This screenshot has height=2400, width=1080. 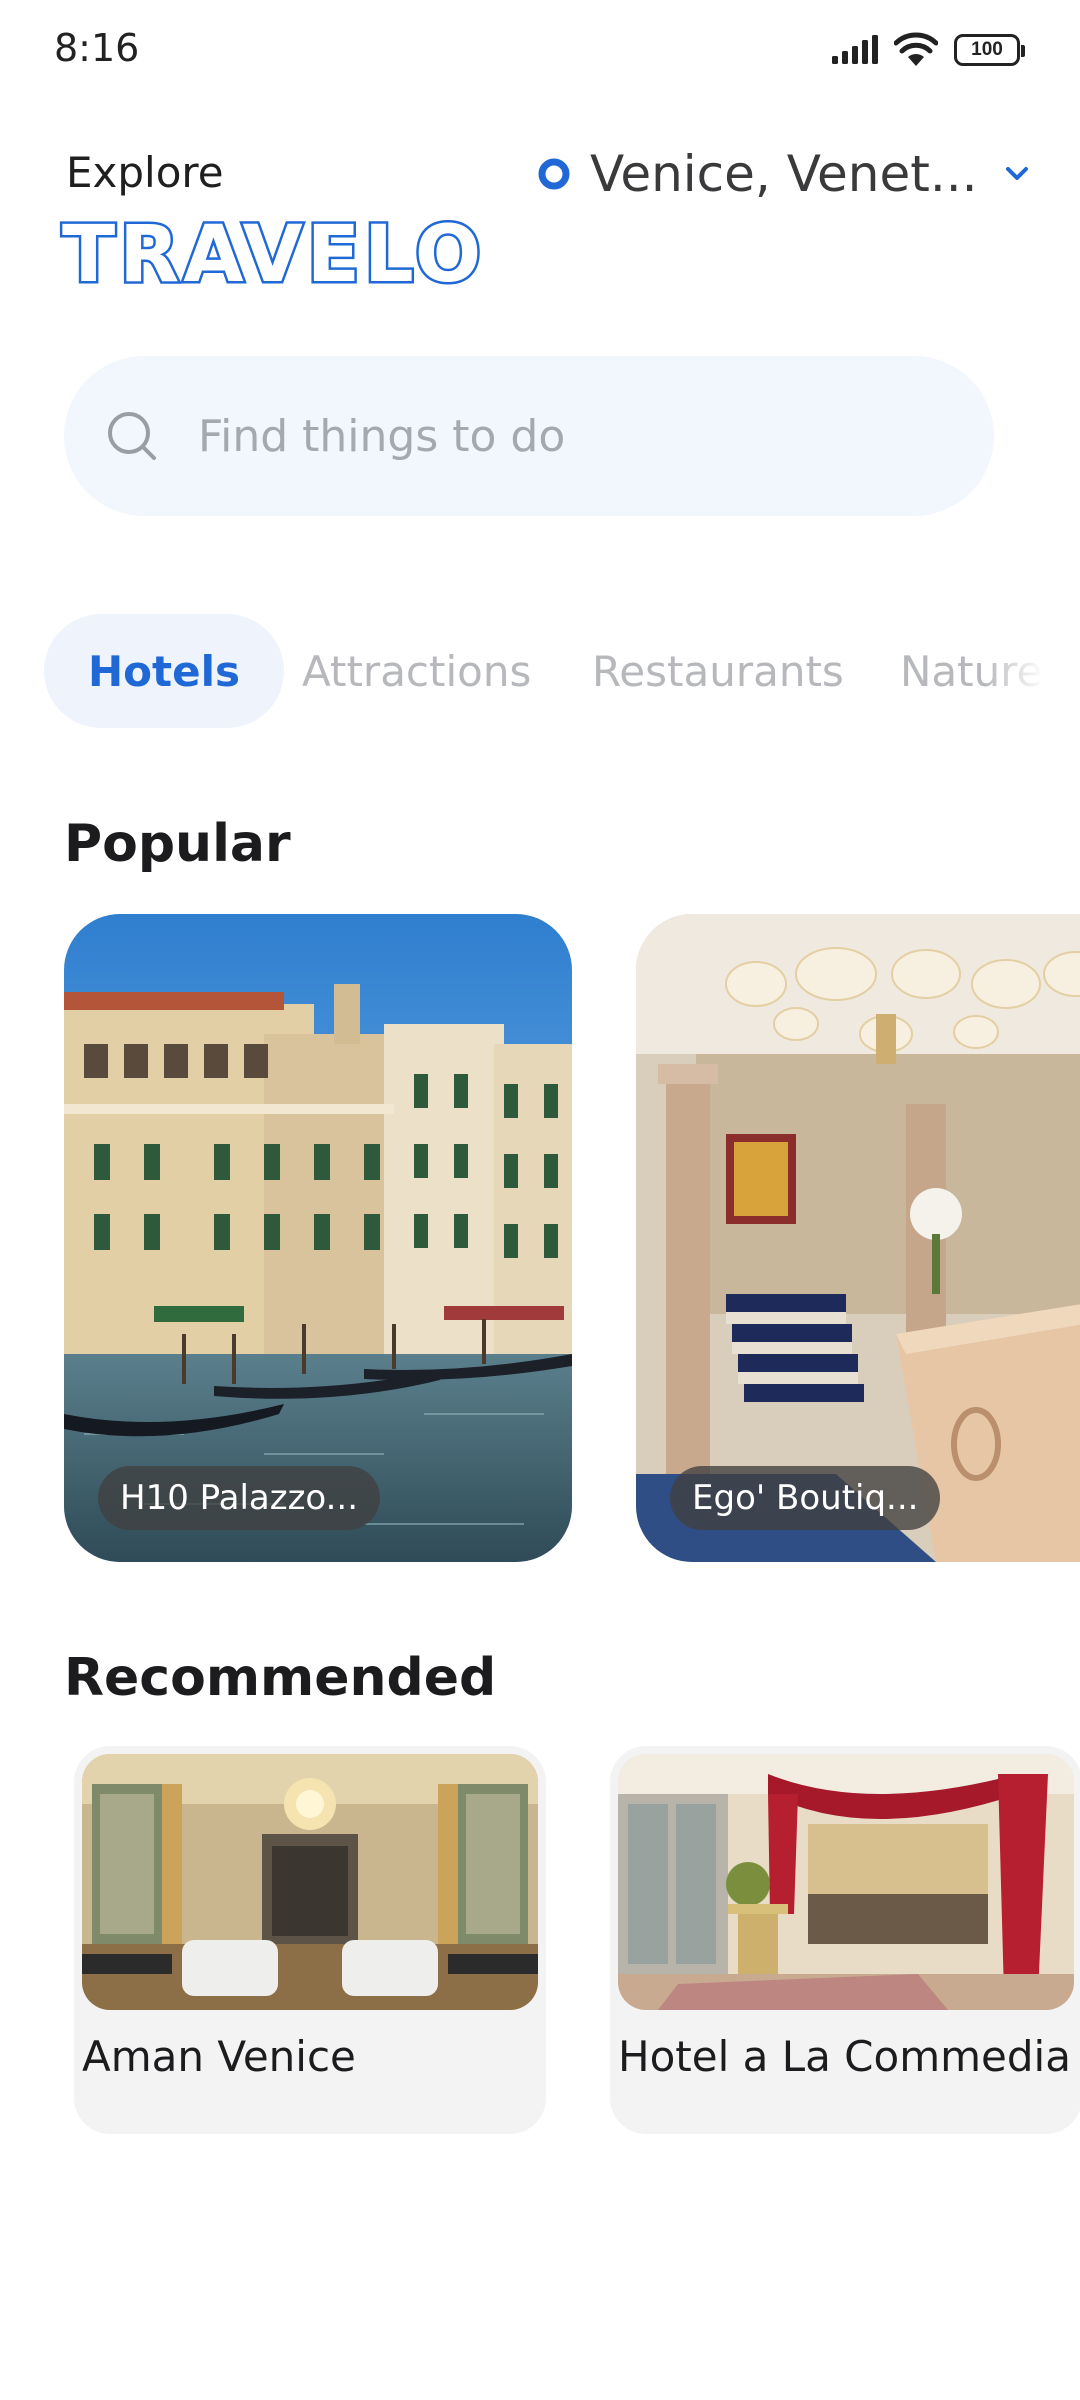 What do you see at coordinates (544, 671) in the screenshot?
I see `category-tabs: Hotels Attractions Restaurants Nature` at bounding box center [544, 671].